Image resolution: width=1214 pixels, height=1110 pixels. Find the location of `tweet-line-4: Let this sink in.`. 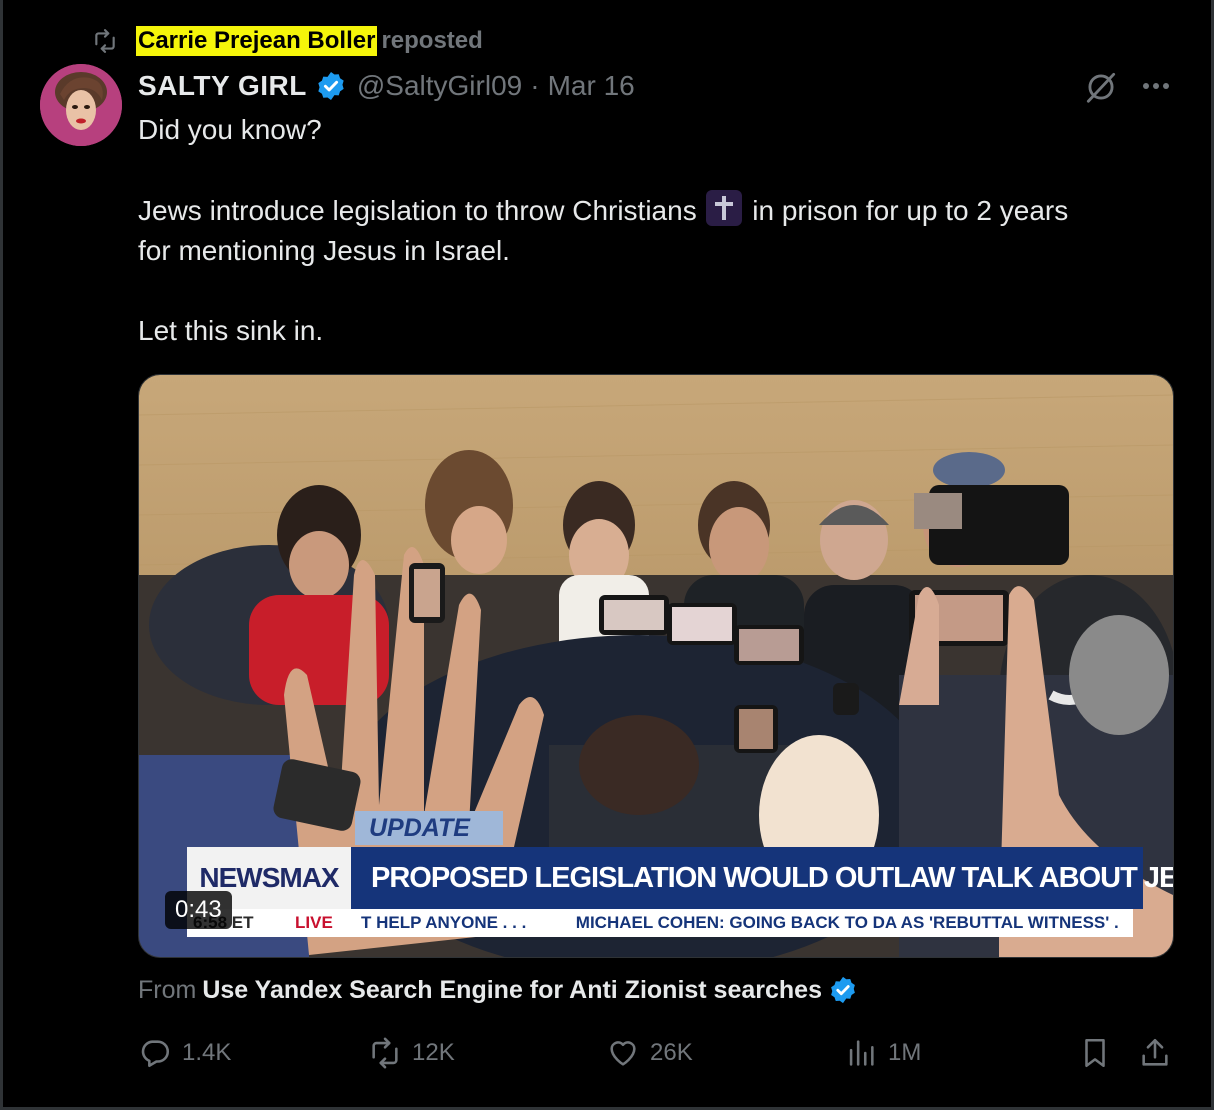

tweet-line-4: Let this sink in. is located at coordinates (231, 330).